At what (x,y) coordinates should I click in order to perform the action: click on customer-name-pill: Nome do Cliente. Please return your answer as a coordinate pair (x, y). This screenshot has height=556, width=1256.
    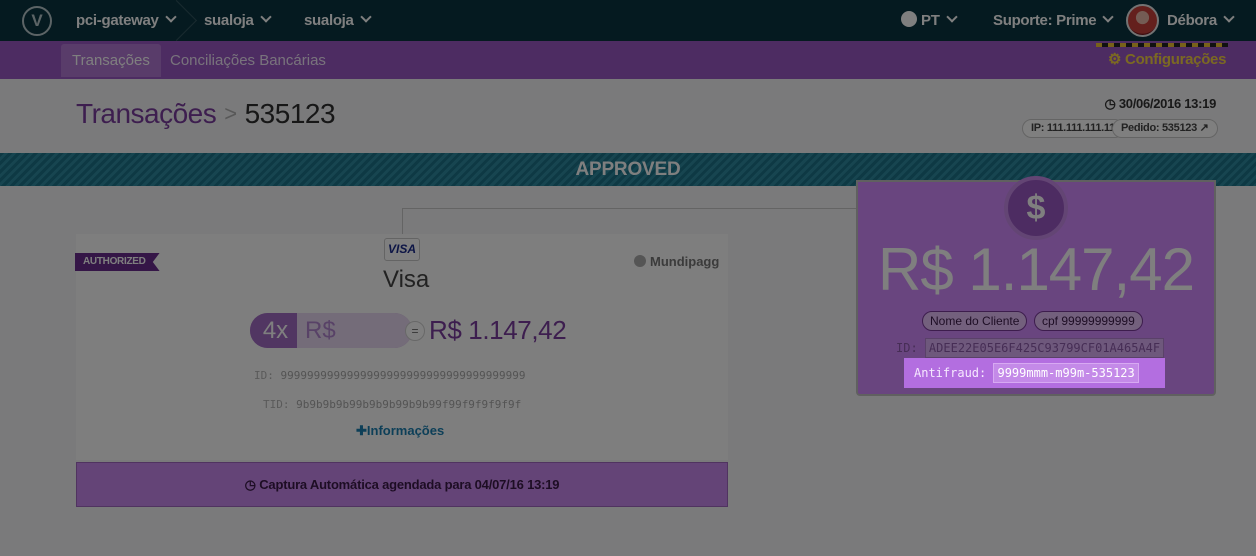
    Looking at the image, I should click on (975, 321).